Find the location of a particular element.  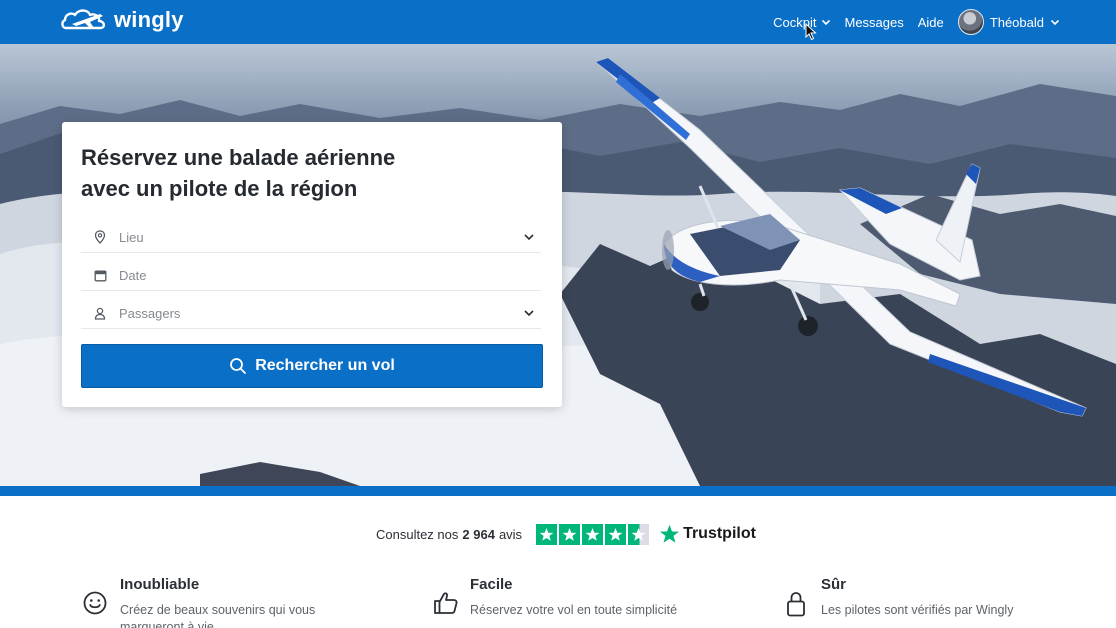

date-placeholder: Date is located at coordinates (133, 275).